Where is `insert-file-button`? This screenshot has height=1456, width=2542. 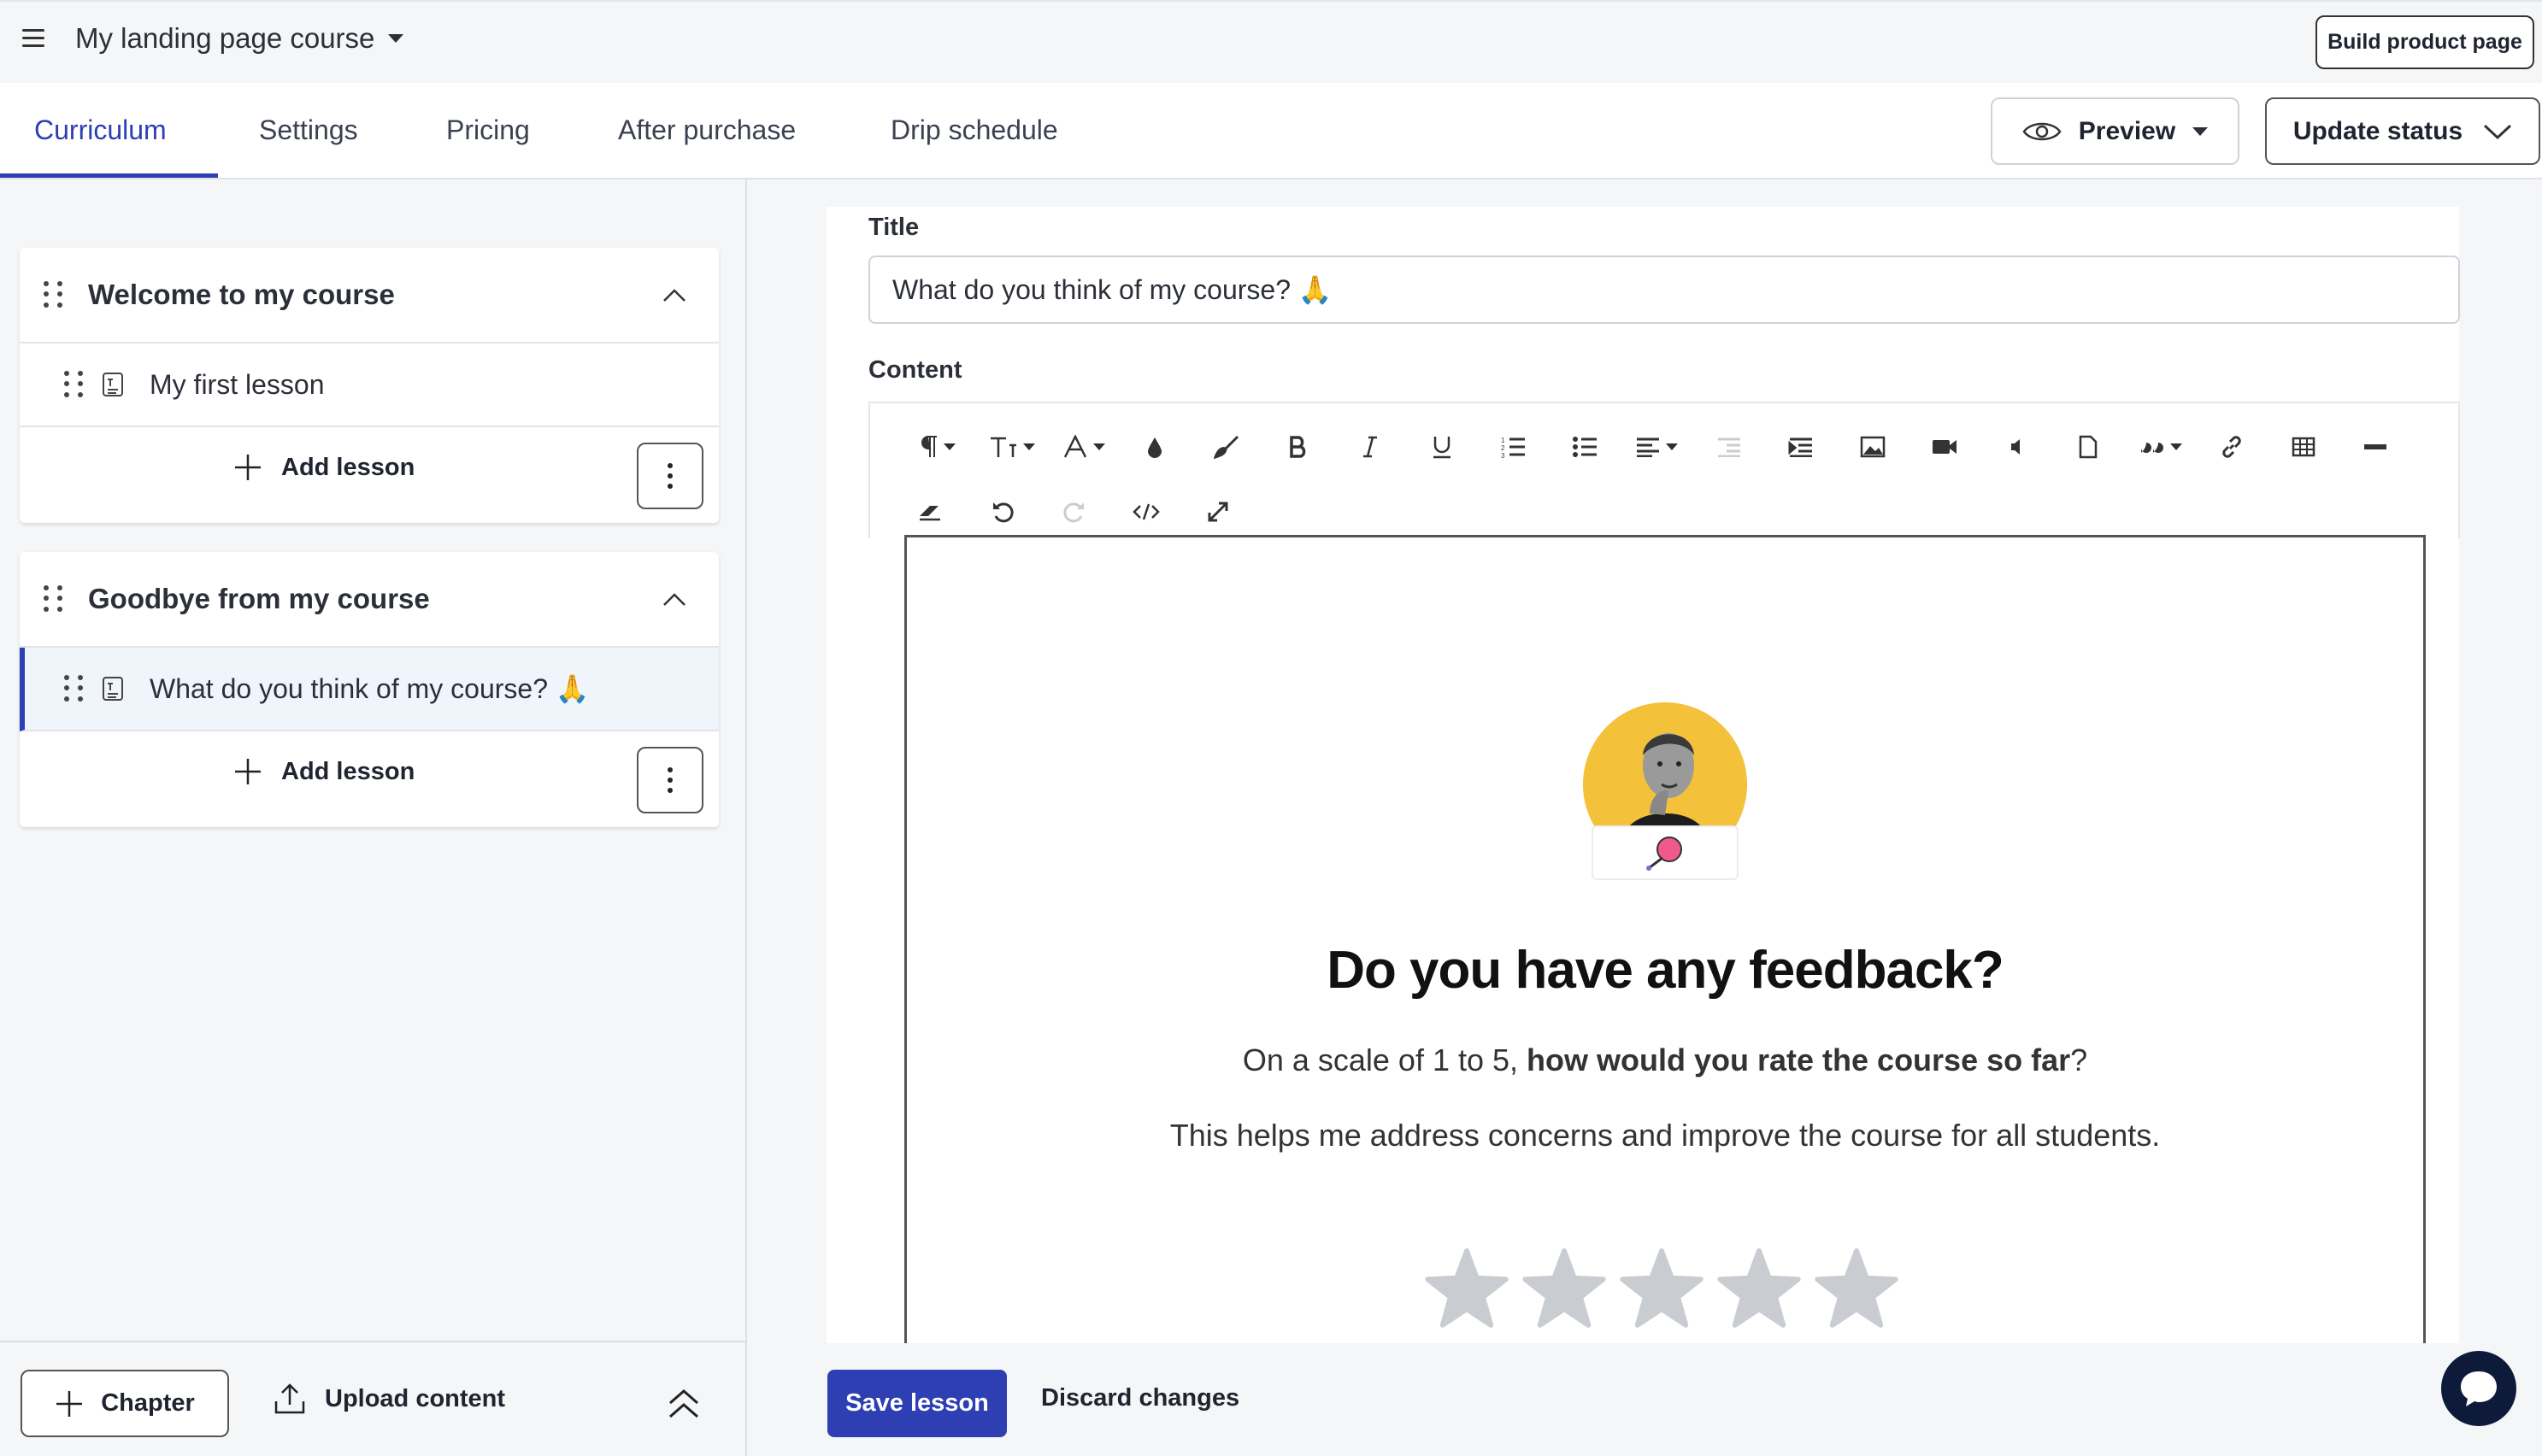
insert-file-button is located at coordinates (2088, 447).